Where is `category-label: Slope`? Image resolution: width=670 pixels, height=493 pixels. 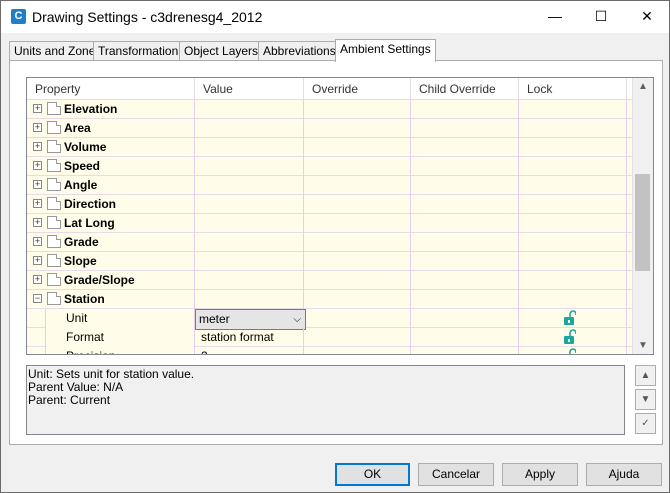 category-label: Slope is located at coordinates (80, 261).